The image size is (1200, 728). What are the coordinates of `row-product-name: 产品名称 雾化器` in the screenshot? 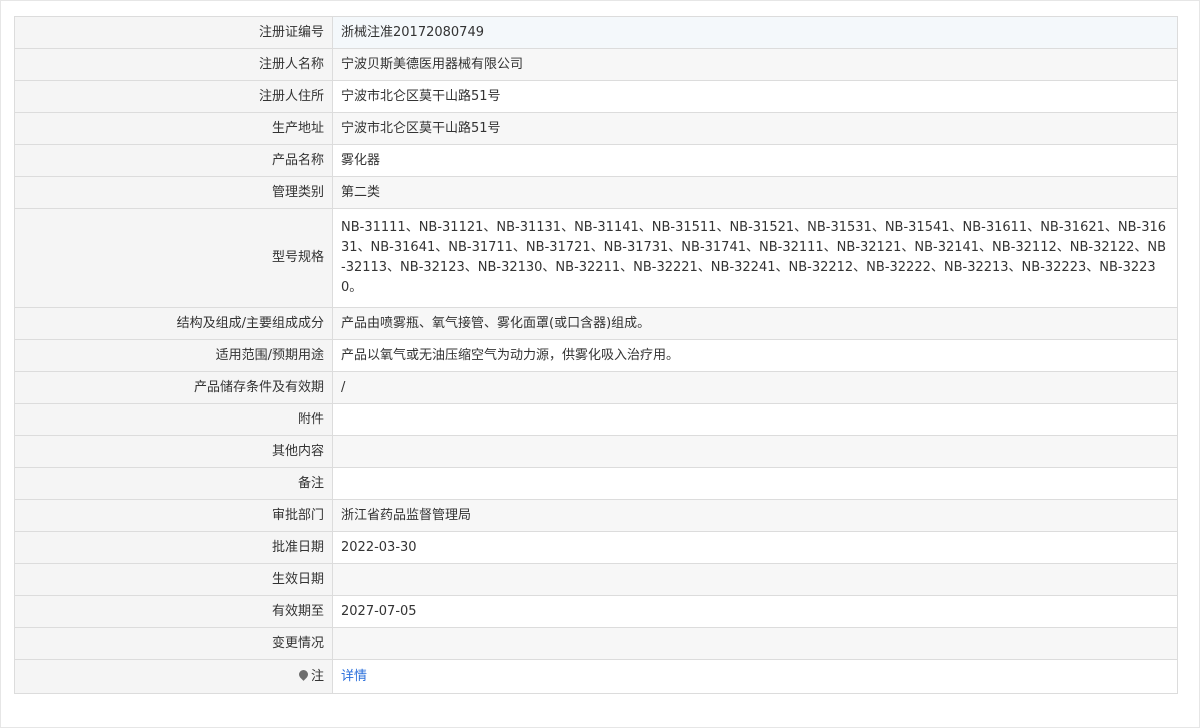 It's located at (596, 160).